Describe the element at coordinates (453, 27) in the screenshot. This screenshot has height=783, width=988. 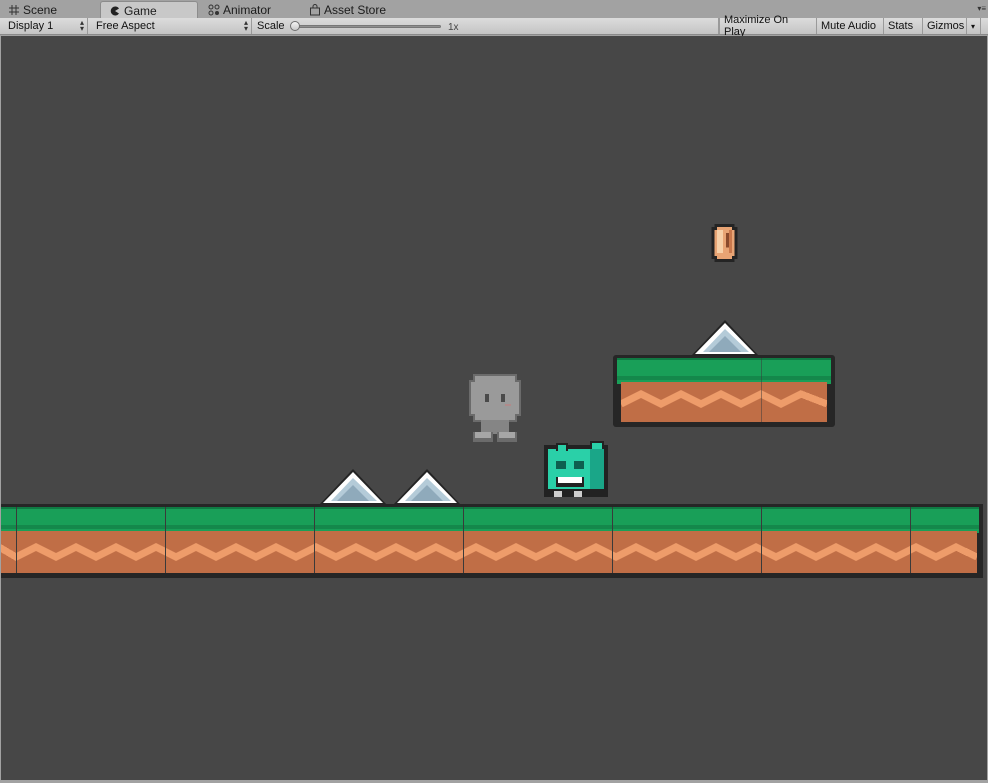
I see `scale-value: 1x` at that location.